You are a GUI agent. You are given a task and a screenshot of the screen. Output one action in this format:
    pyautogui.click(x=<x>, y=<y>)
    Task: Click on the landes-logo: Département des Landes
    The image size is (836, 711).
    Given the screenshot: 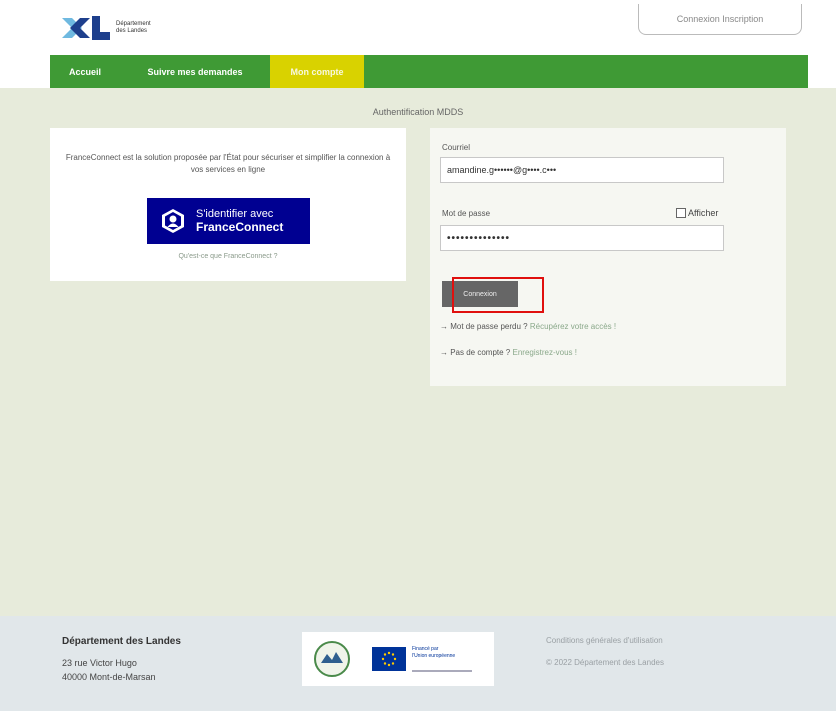 What is the action you would take?
    pyautogui.click(x=118, y=28)
    